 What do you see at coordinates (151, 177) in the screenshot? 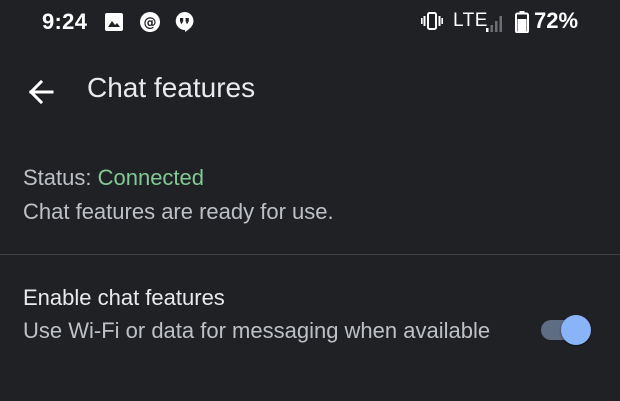
I see `status-value: Connected` at bounding box center [151, 177].